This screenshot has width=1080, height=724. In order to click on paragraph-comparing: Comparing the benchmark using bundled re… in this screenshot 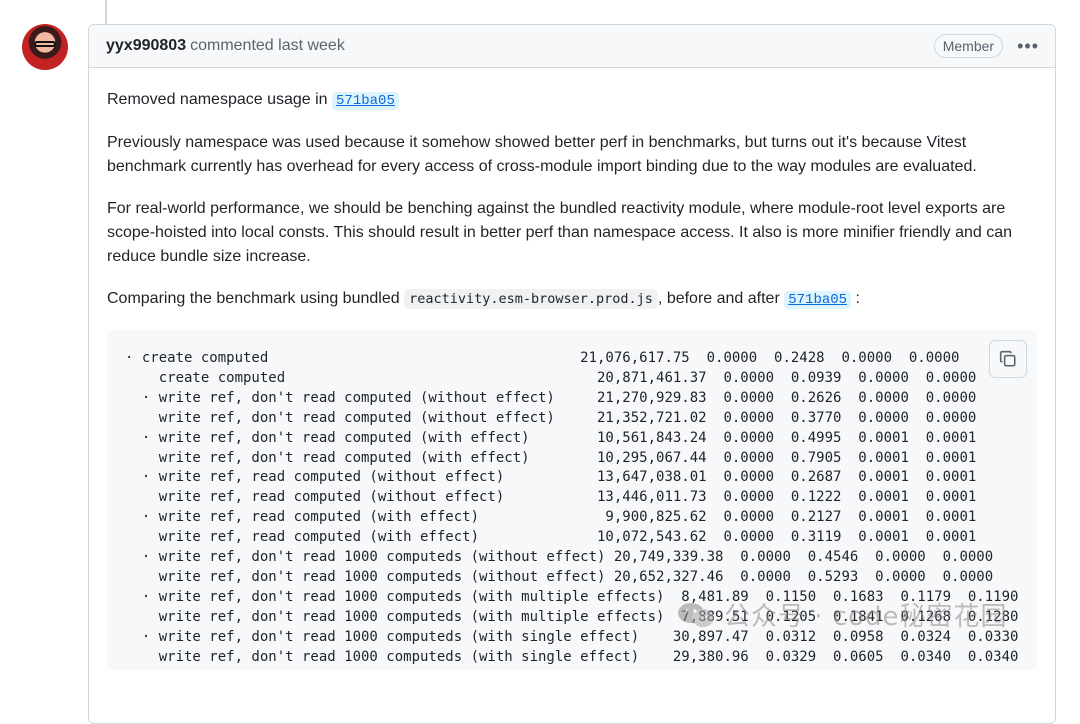, I will do `click(572, 299)`.